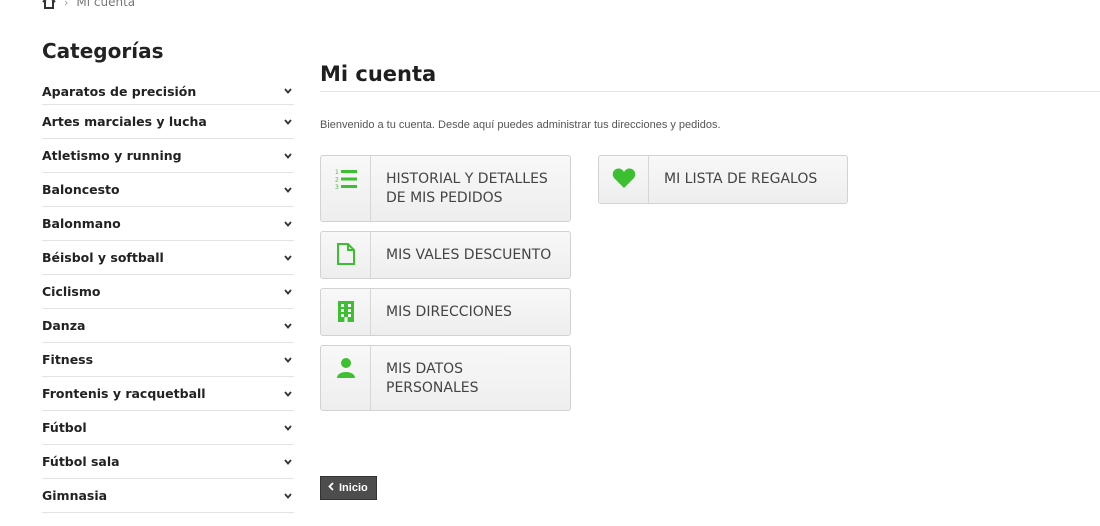 Image resolution: width=1100 pixels, height=526 pixels. I want to click on category-item: Atletismo y running, so click(168, 156).